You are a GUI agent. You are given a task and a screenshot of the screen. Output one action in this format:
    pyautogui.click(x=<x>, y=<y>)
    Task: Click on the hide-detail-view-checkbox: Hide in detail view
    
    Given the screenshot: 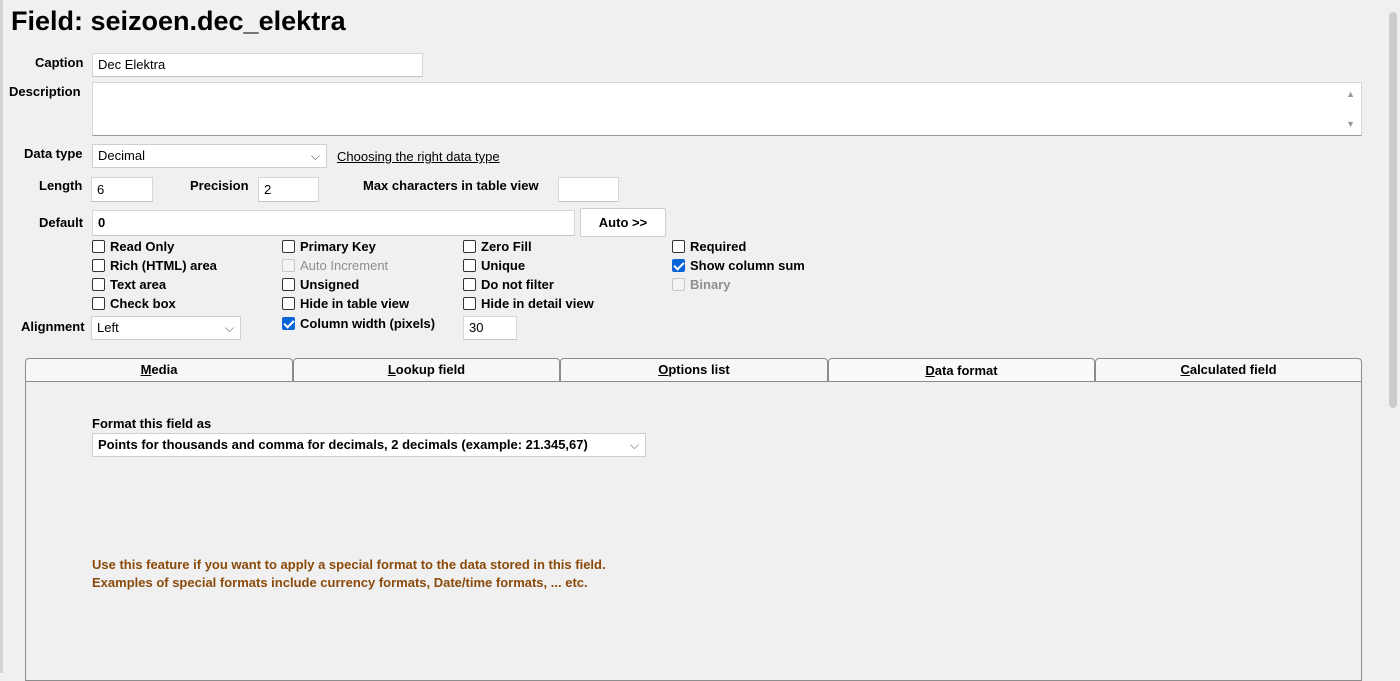 What is the action you would take?
    pyautogui.click(x=528, y=303)
    